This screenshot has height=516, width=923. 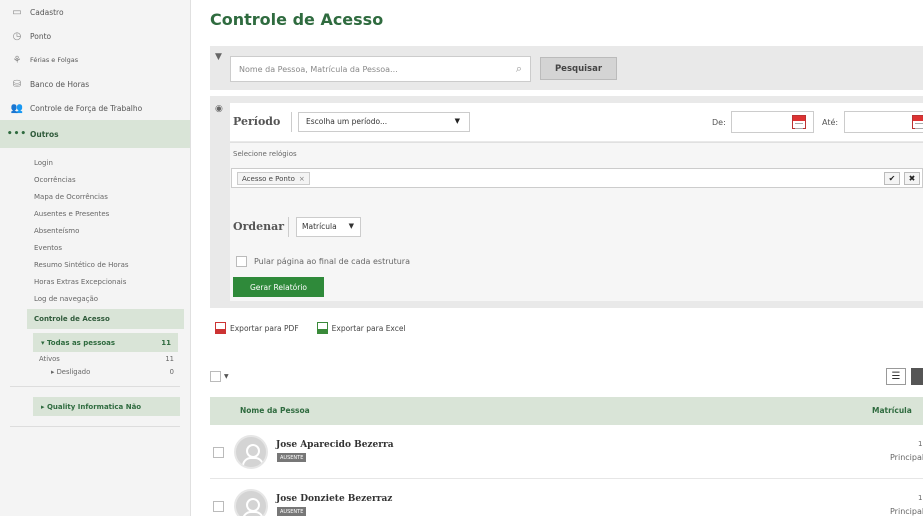 I want to click on submenu-item-eventos: Eventos, so click(x=95, y=247).